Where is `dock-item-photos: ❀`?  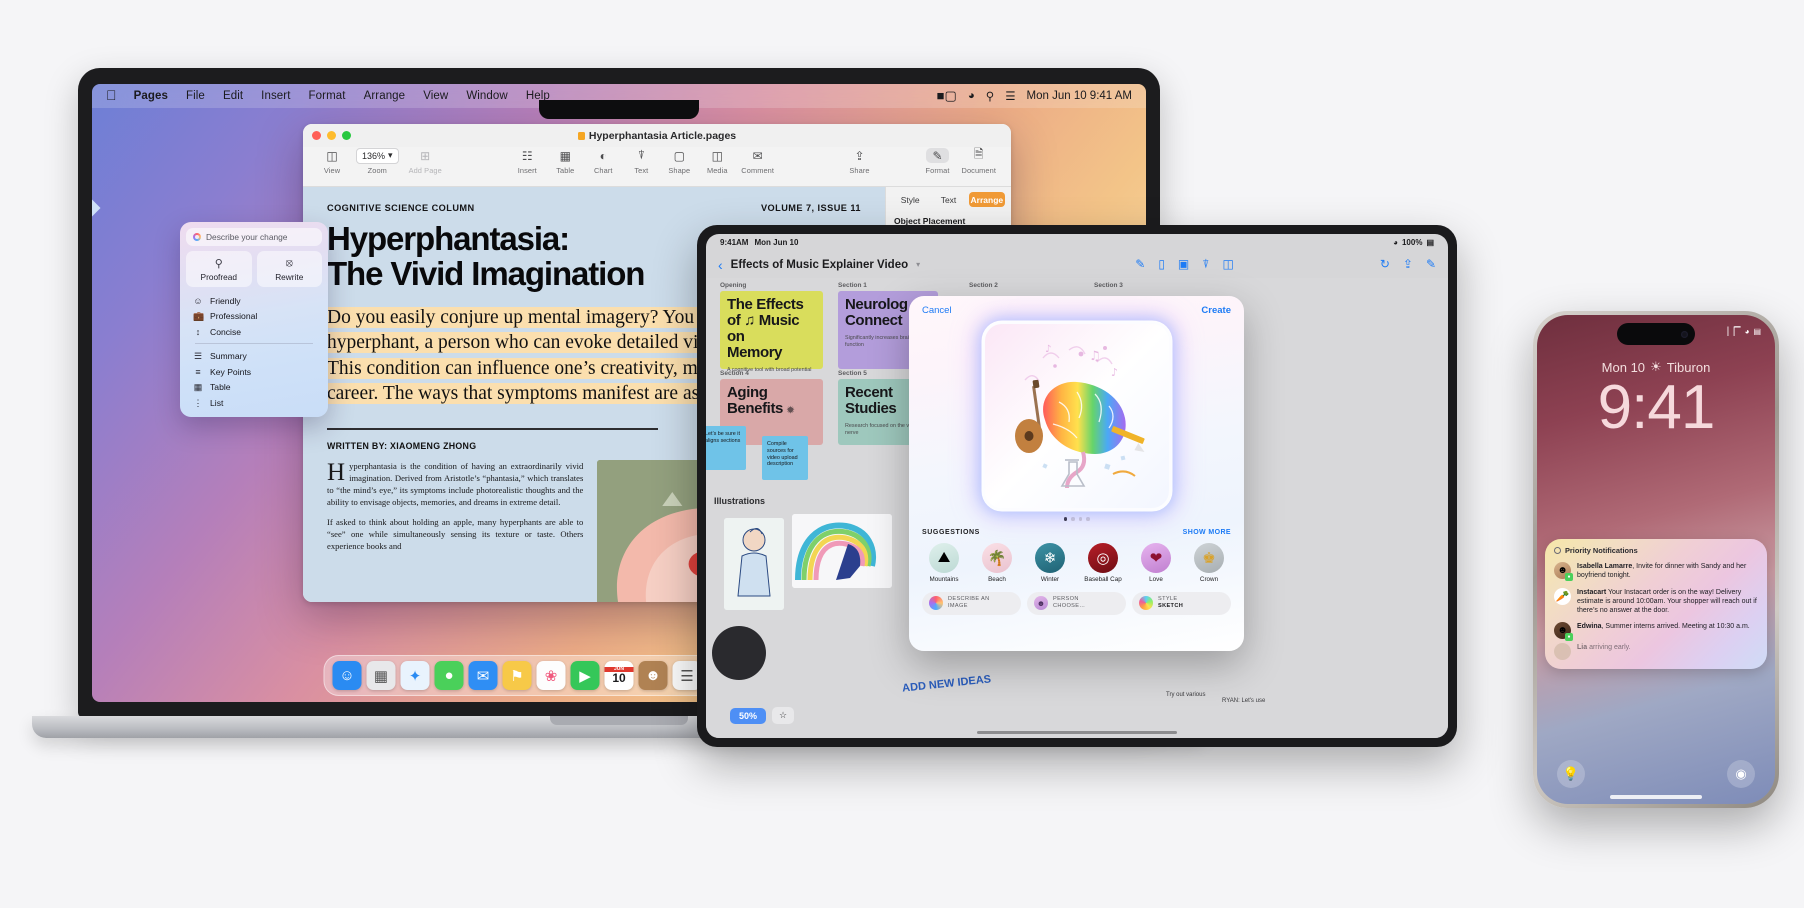 dock-item-photos: ❀ is located at coordinates (551, 675).